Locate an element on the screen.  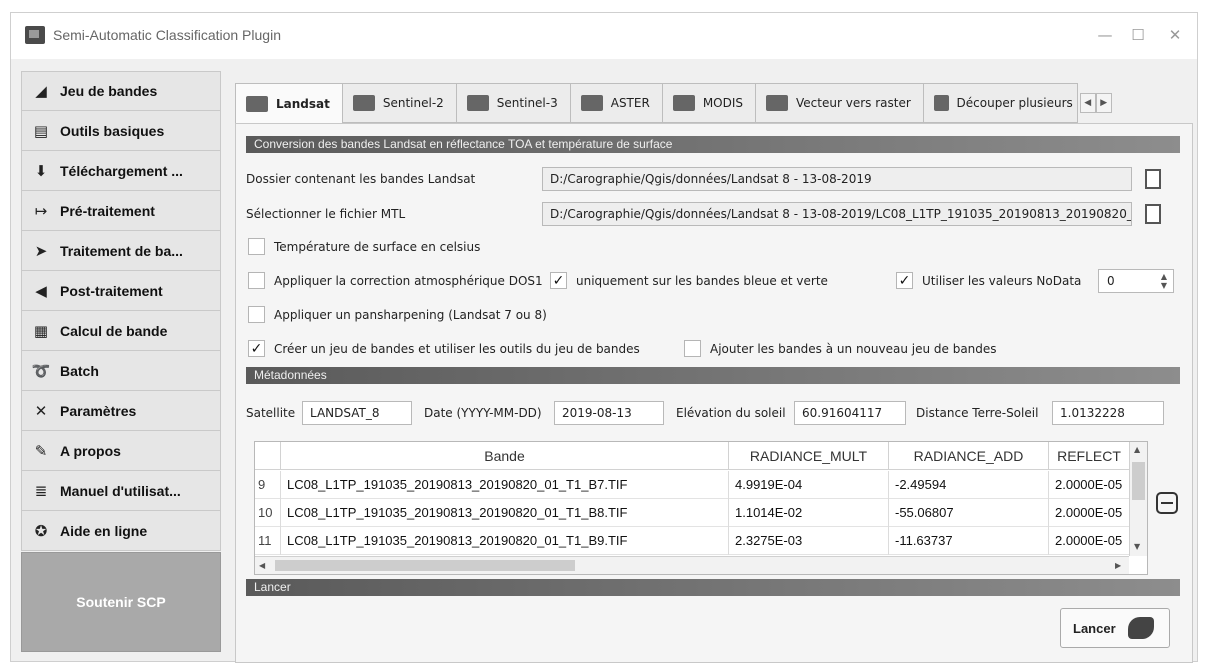
download-icon: ⬇ is located at coordinates (41, 170).